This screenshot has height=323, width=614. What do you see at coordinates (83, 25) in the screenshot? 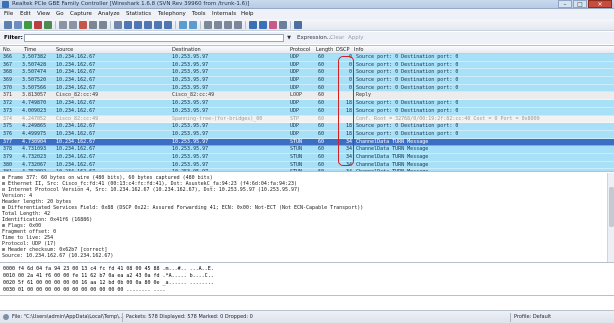
I see `close-file-icon` at bounding box center [83, 25].